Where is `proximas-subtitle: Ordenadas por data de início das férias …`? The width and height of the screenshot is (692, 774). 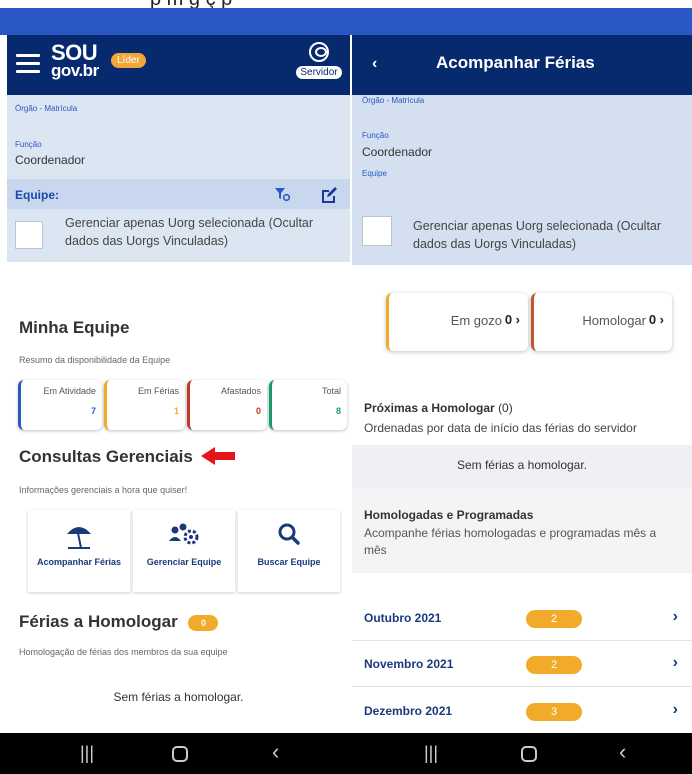
proximas-subtitle: Ordenadas por data de início das férias … is located at coordinates (500, 428).